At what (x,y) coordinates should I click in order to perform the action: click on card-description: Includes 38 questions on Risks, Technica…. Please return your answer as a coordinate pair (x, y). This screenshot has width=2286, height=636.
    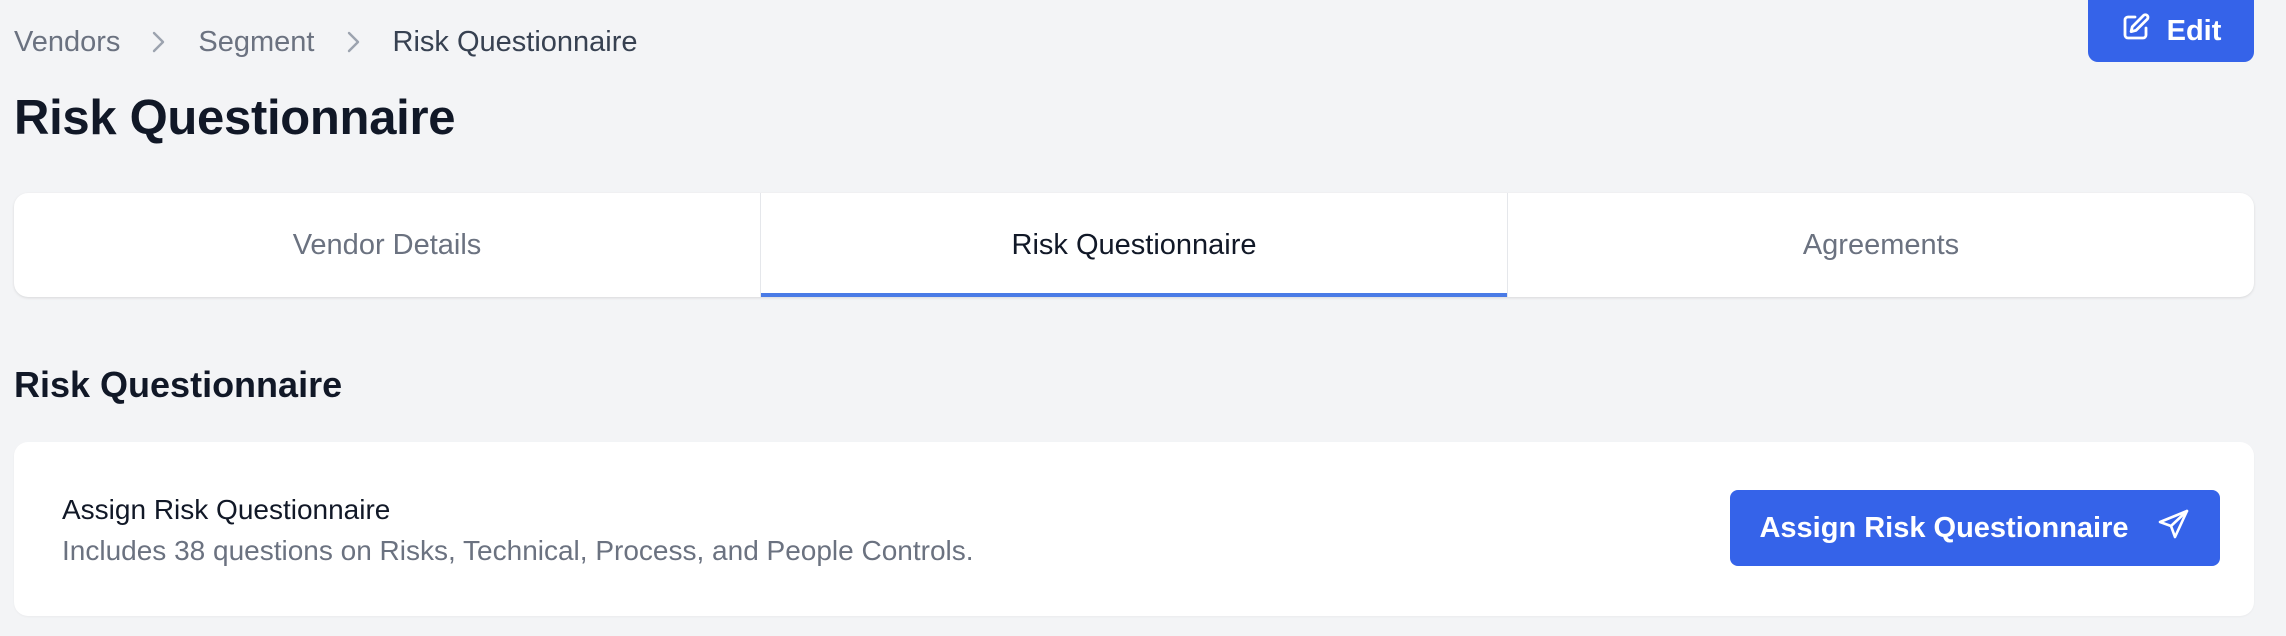
    Looking at the image, I should click on (518, 550).